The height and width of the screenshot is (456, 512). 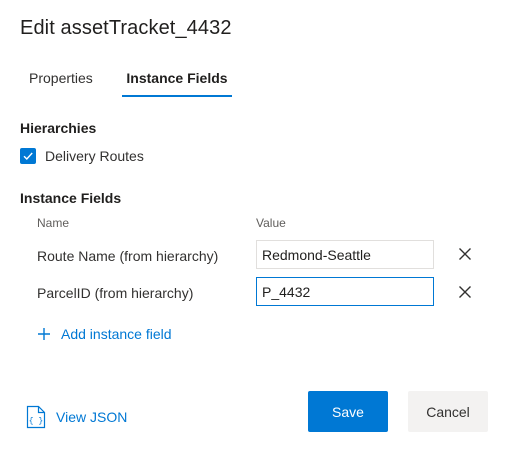 I want to click on json-file-icon: { }, so click(x=36, y=417).